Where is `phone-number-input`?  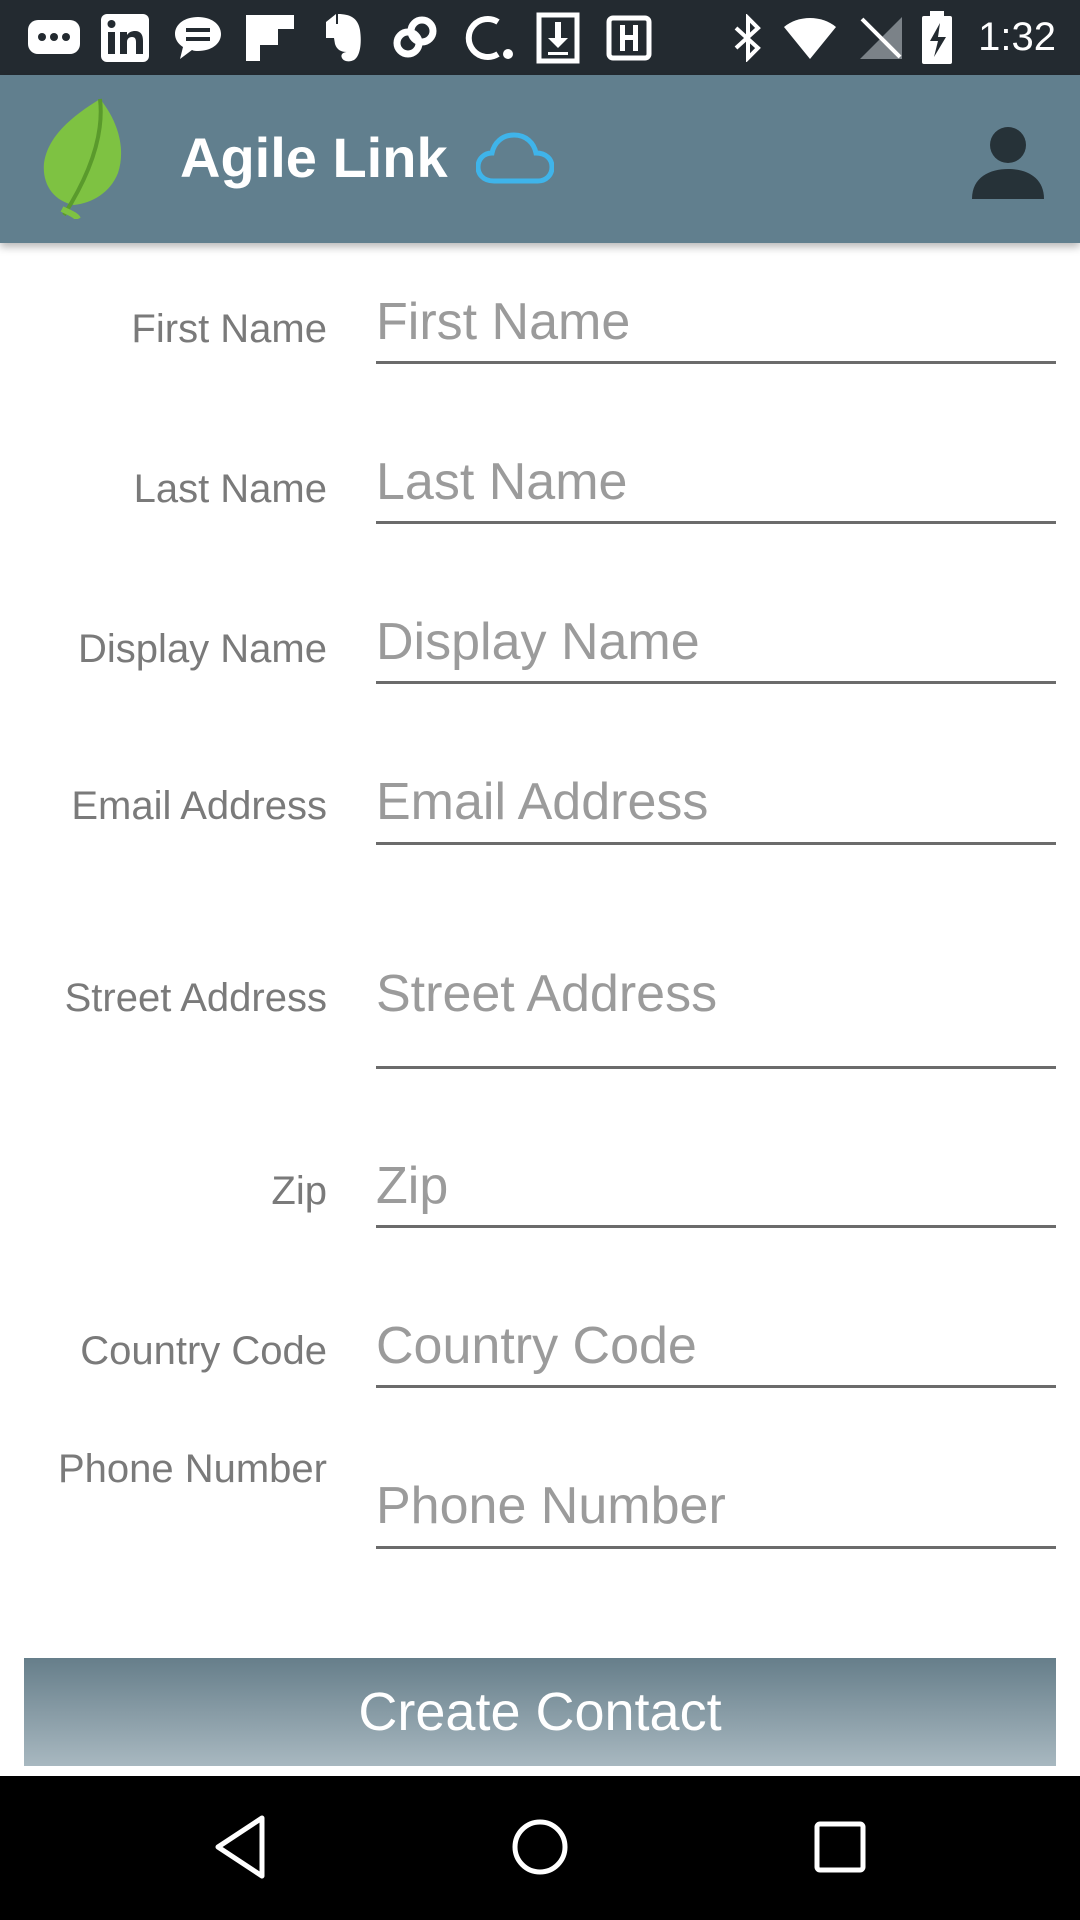
phone-number-input is located at coordinates (716, 1506).